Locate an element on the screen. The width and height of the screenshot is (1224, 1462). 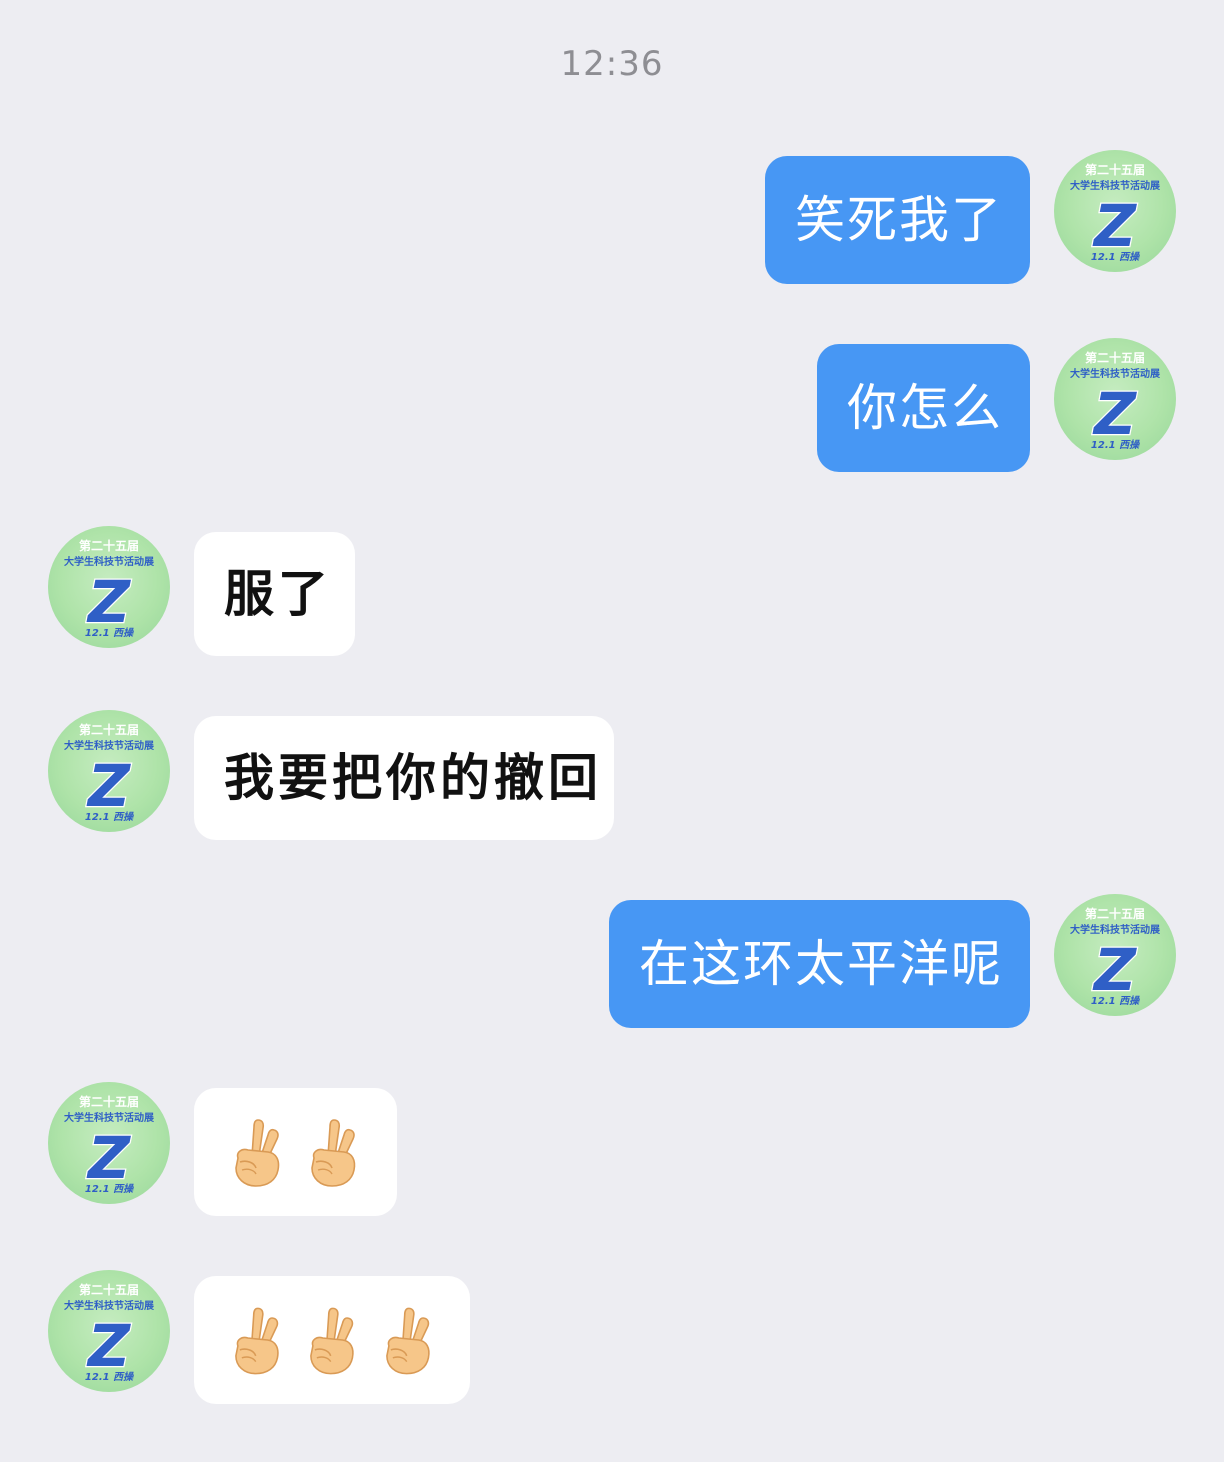
outgoing-message-bubble: 在这环太平洋呢 is located at coordinates (819, 964).